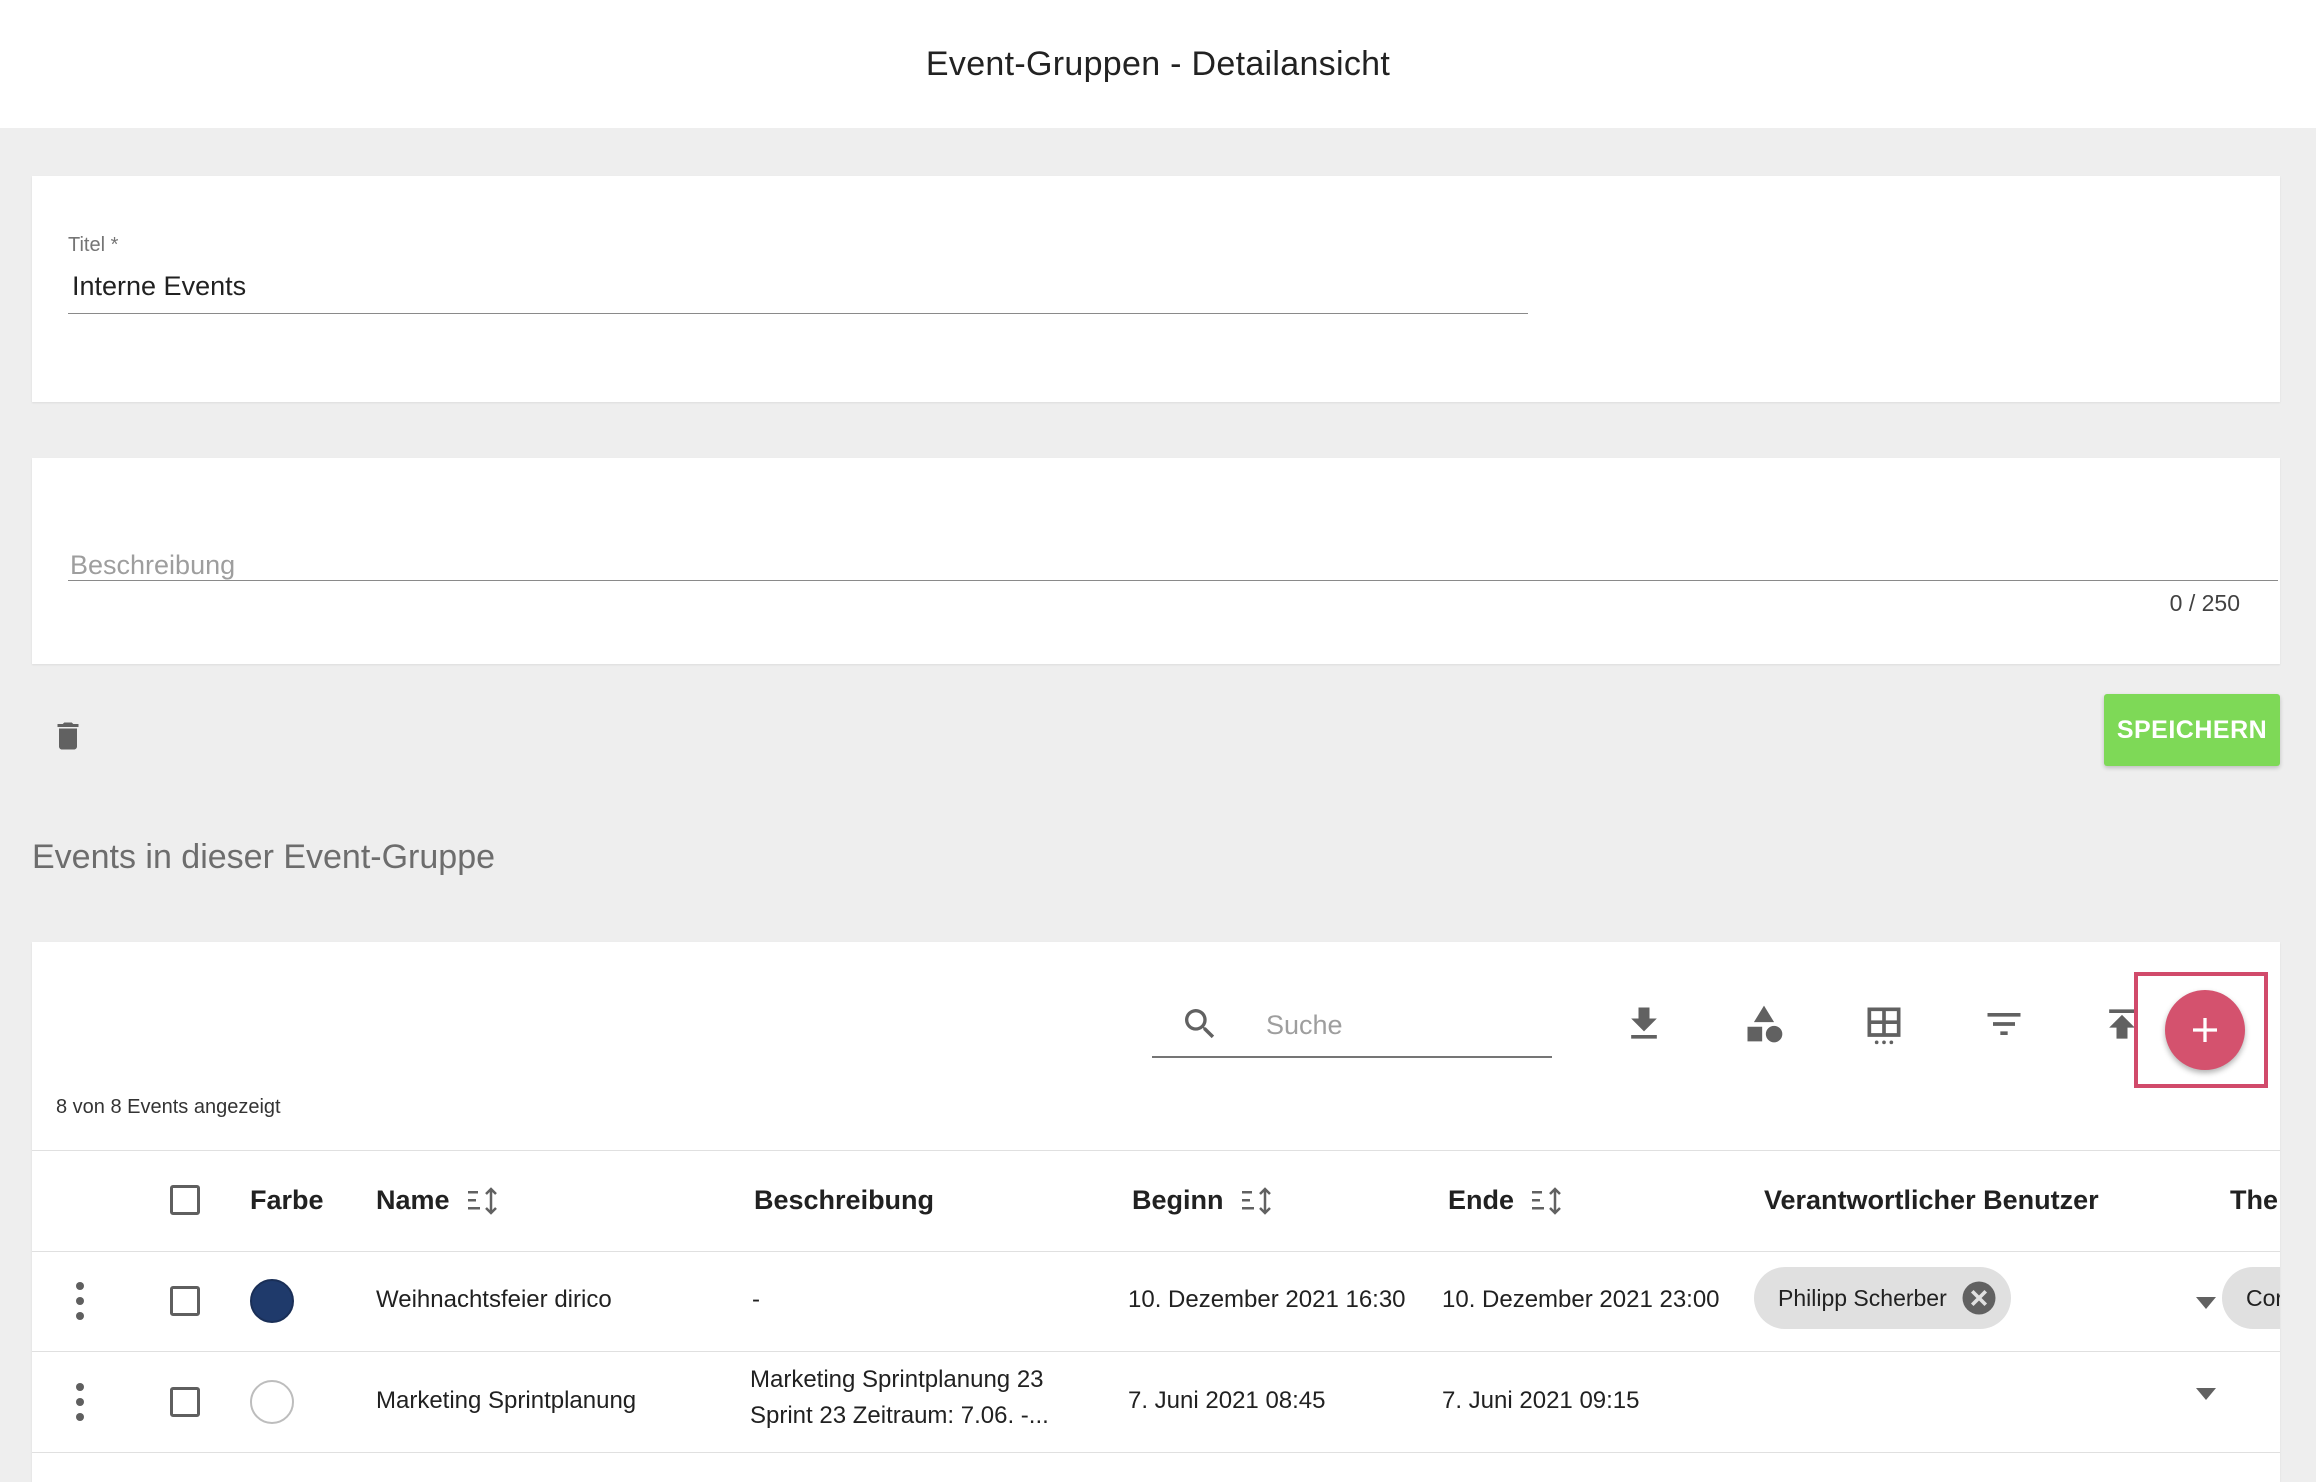 This screenshot has height=1482, width=2316. I want to click on search-input, so click(1416, 1025).